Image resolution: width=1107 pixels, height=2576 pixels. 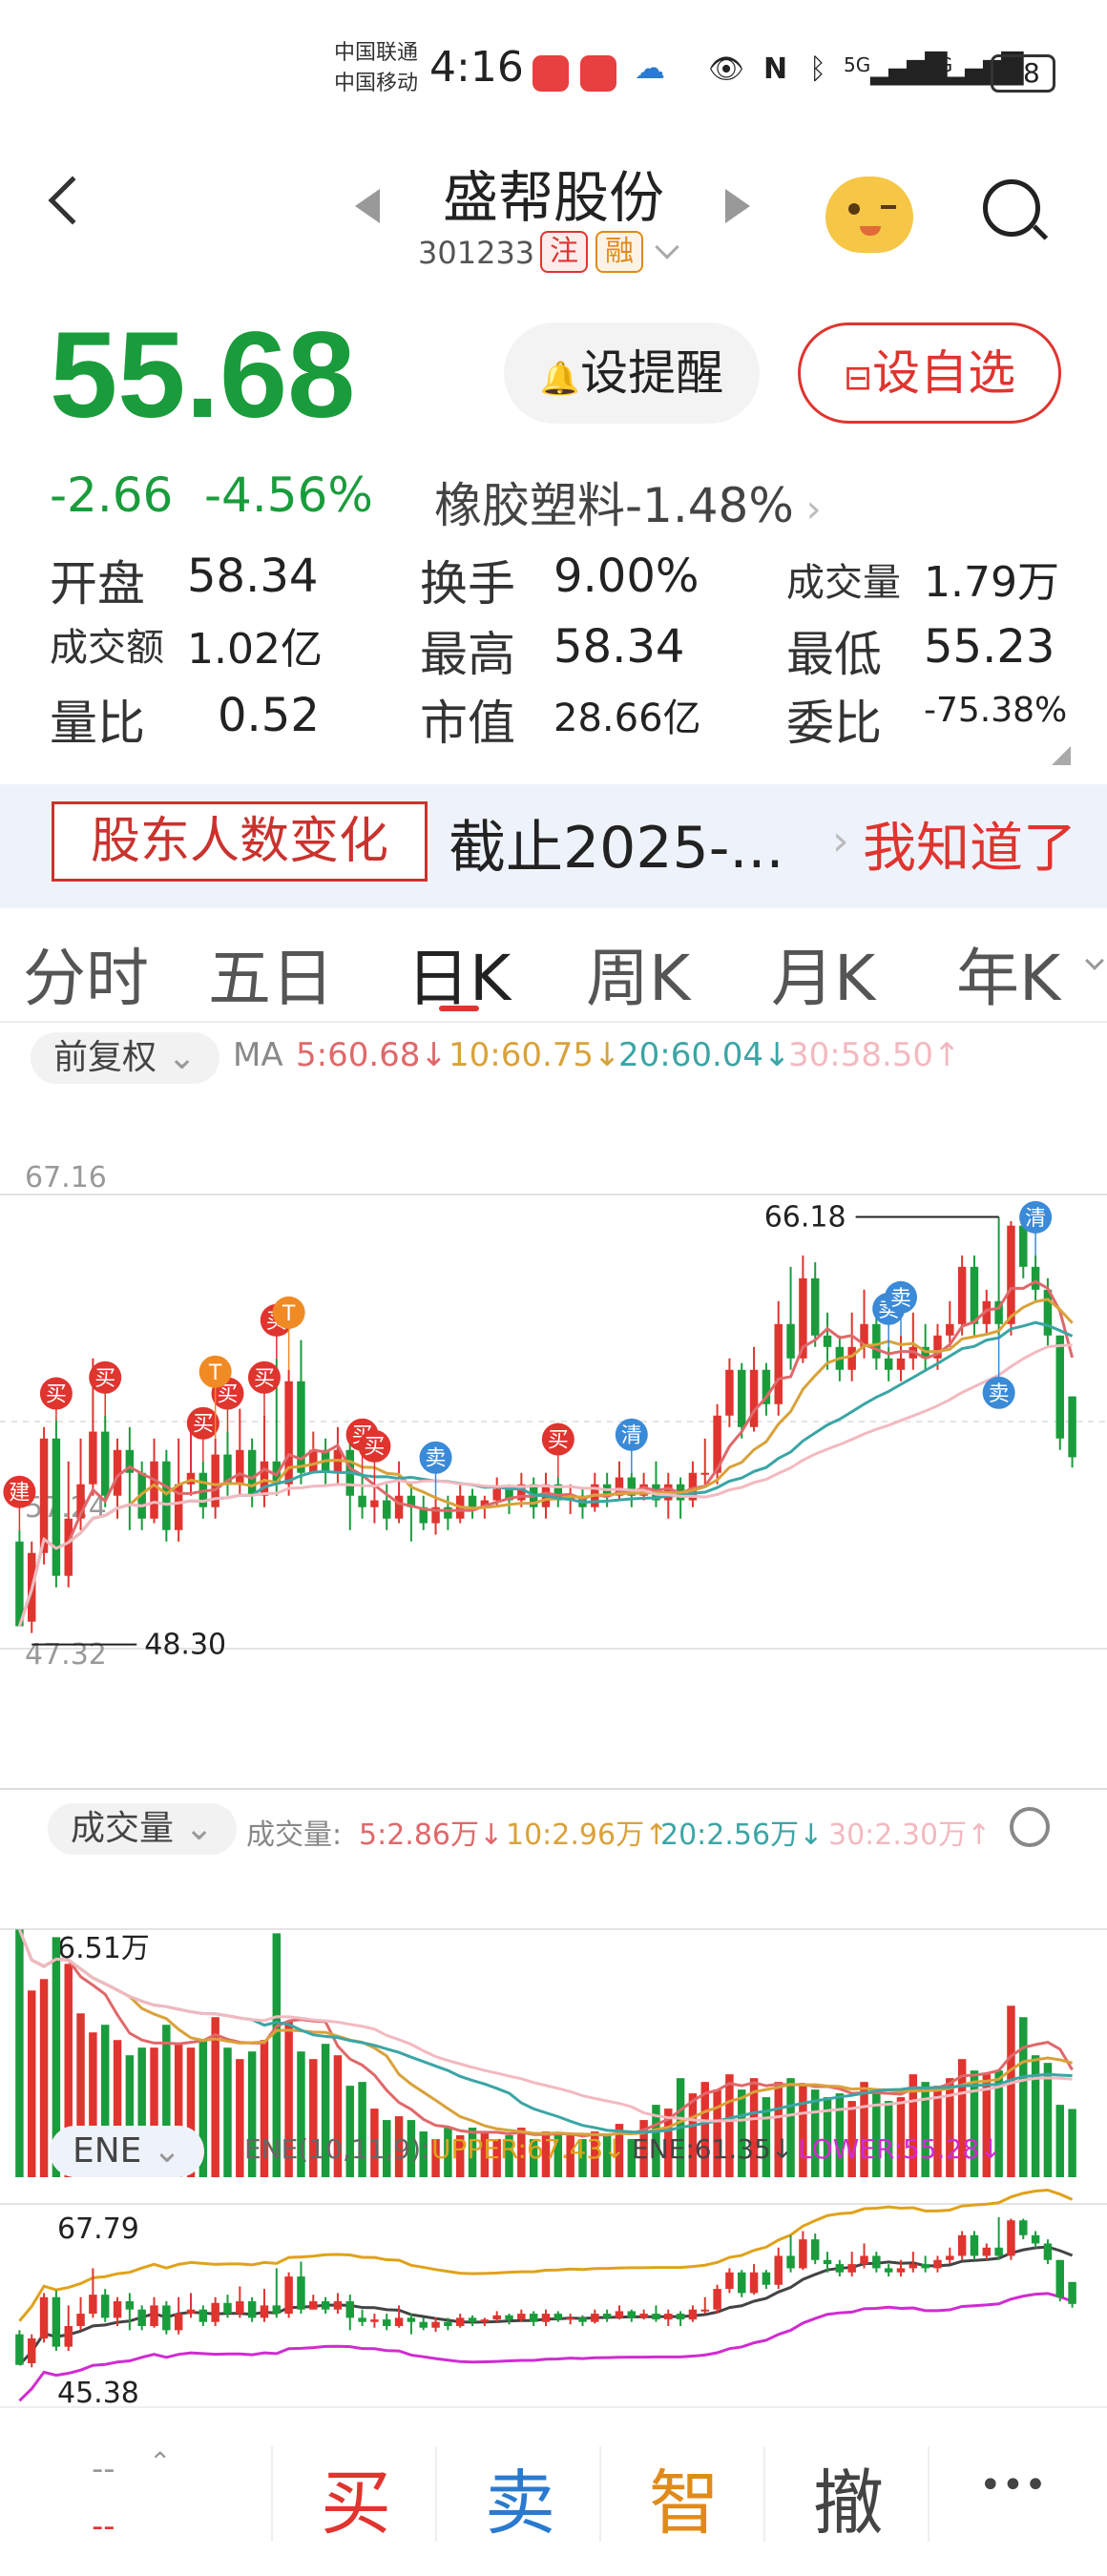 I want to click on smart-order-button: 智, so click(x=685, y=2497).